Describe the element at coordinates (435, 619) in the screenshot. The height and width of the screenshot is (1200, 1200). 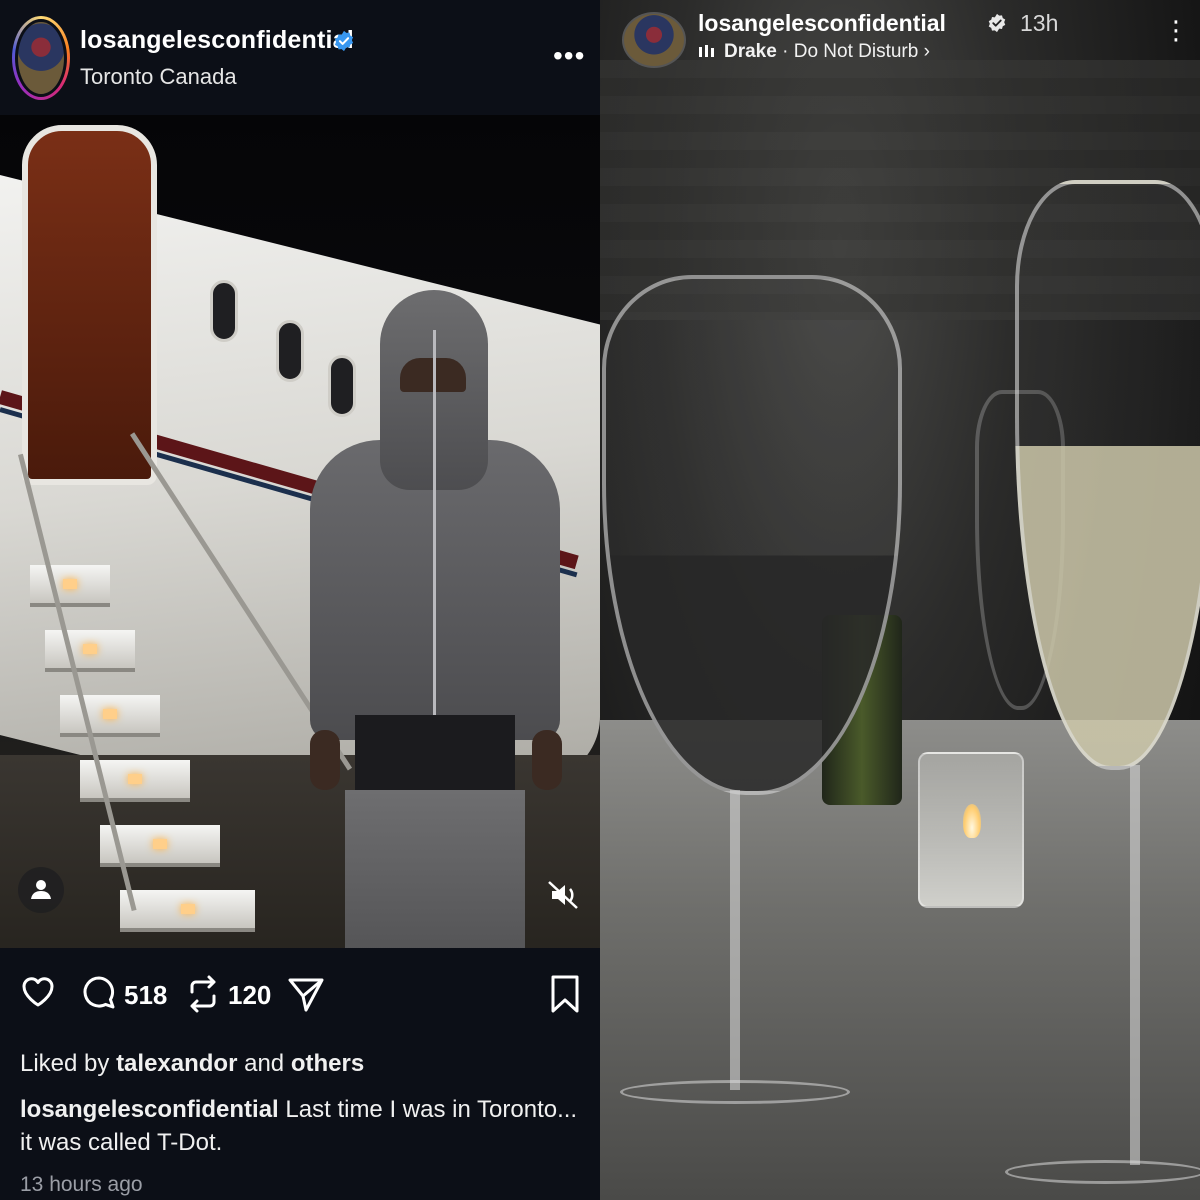
I see `person-in-hoodie` at that location.